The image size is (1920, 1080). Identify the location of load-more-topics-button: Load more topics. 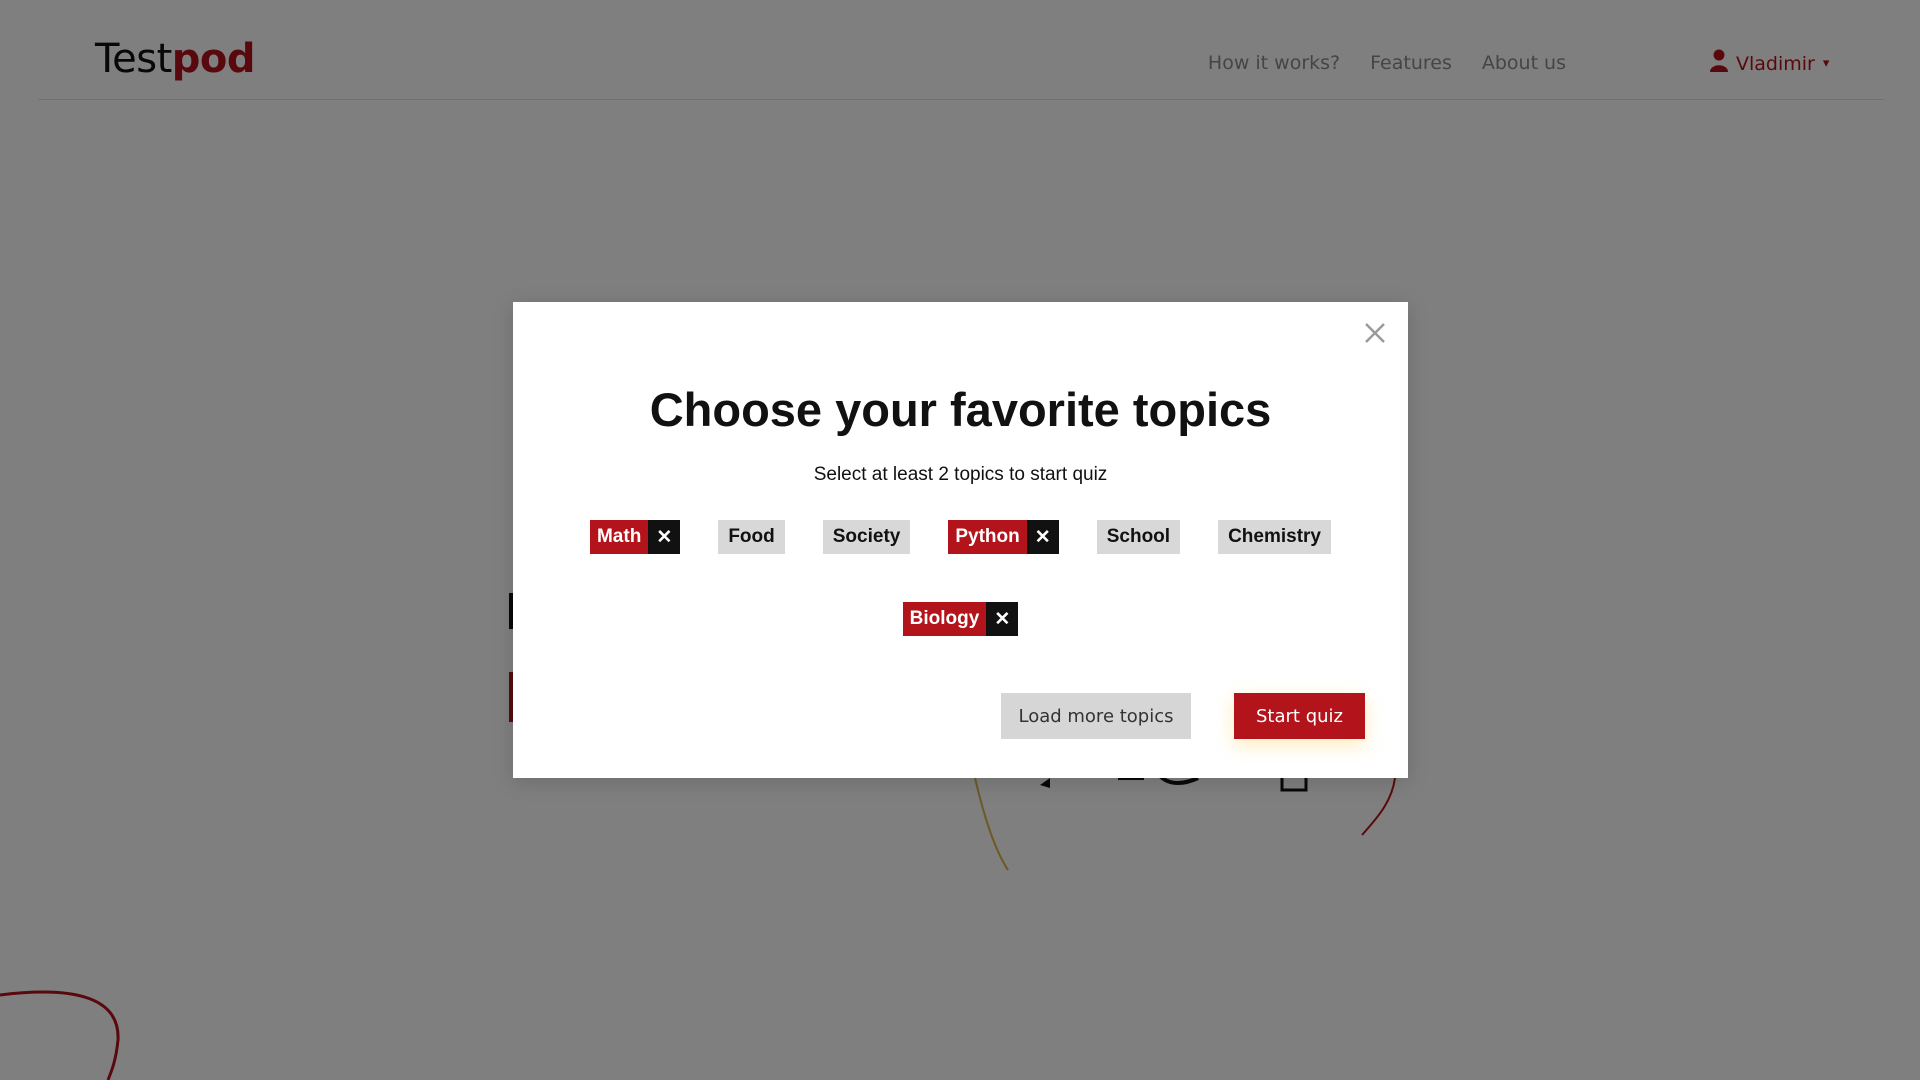
(1096, 716).